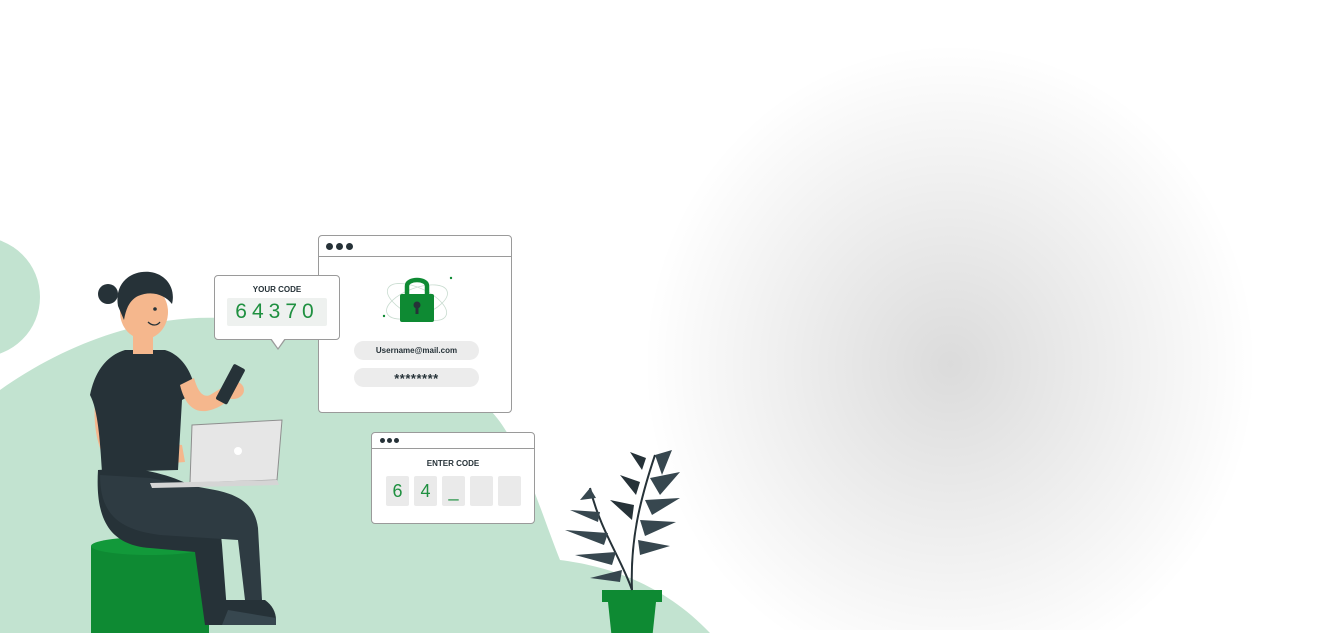  What do you see at coordinates (415, 324) in the screenshot?
I see `login-window: Username@mail.com ********` at bounding box center [415, 324].